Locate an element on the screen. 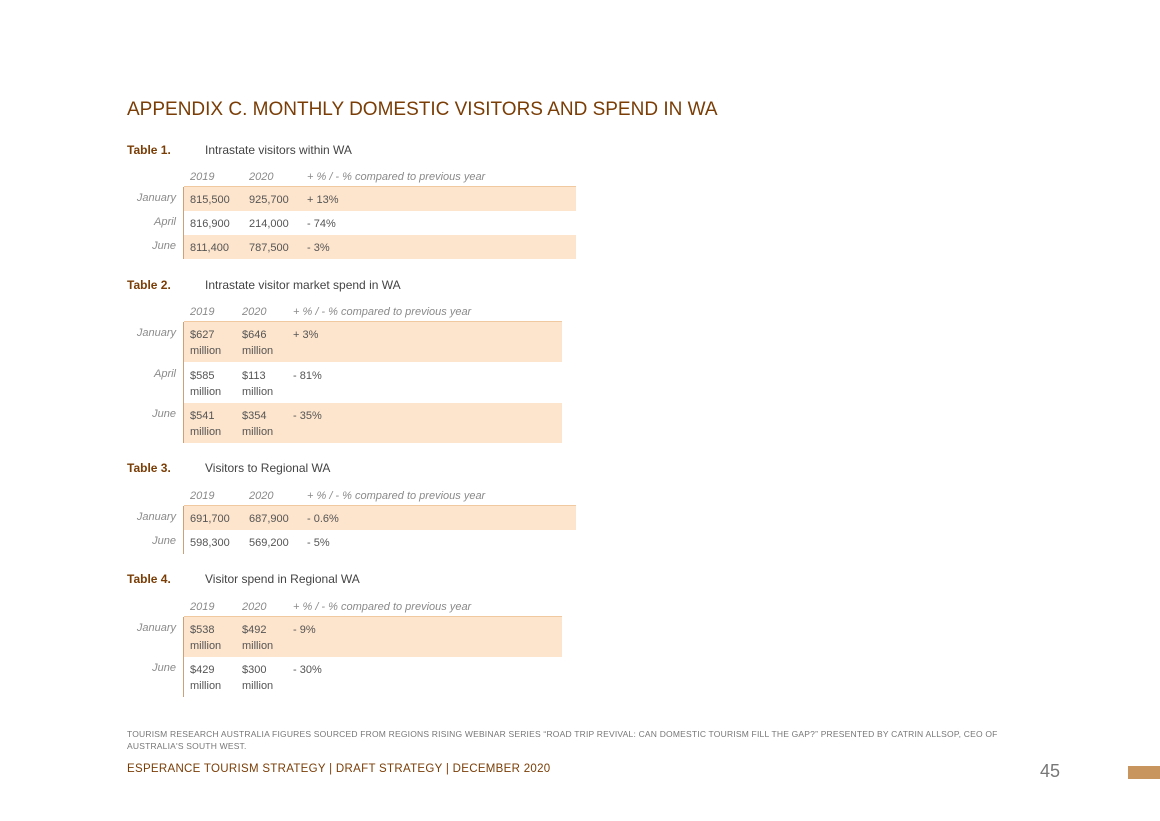 The height and width of the screenshot is (821, 1160). value-2020: 214,000 is located at coordinates (269, 224).